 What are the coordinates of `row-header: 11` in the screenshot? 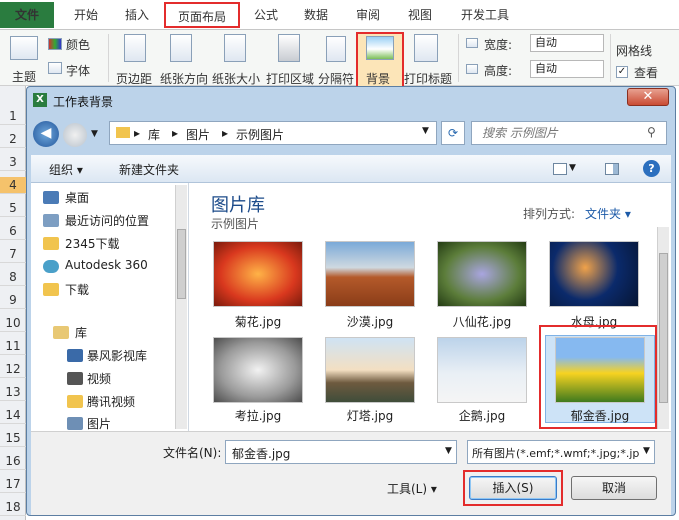 It's located at (13, 346).